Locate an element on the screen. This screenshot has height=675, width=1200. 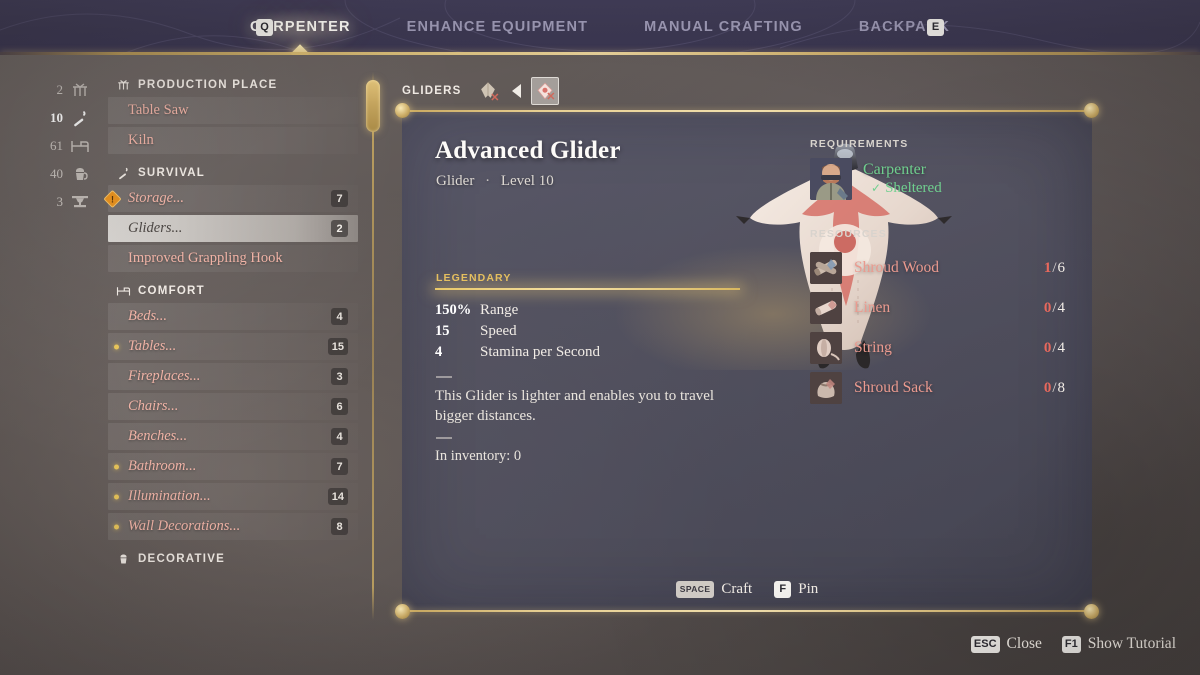
panel-action-bar: SPACE Craft F Pin is located at coordinates (747, 589).